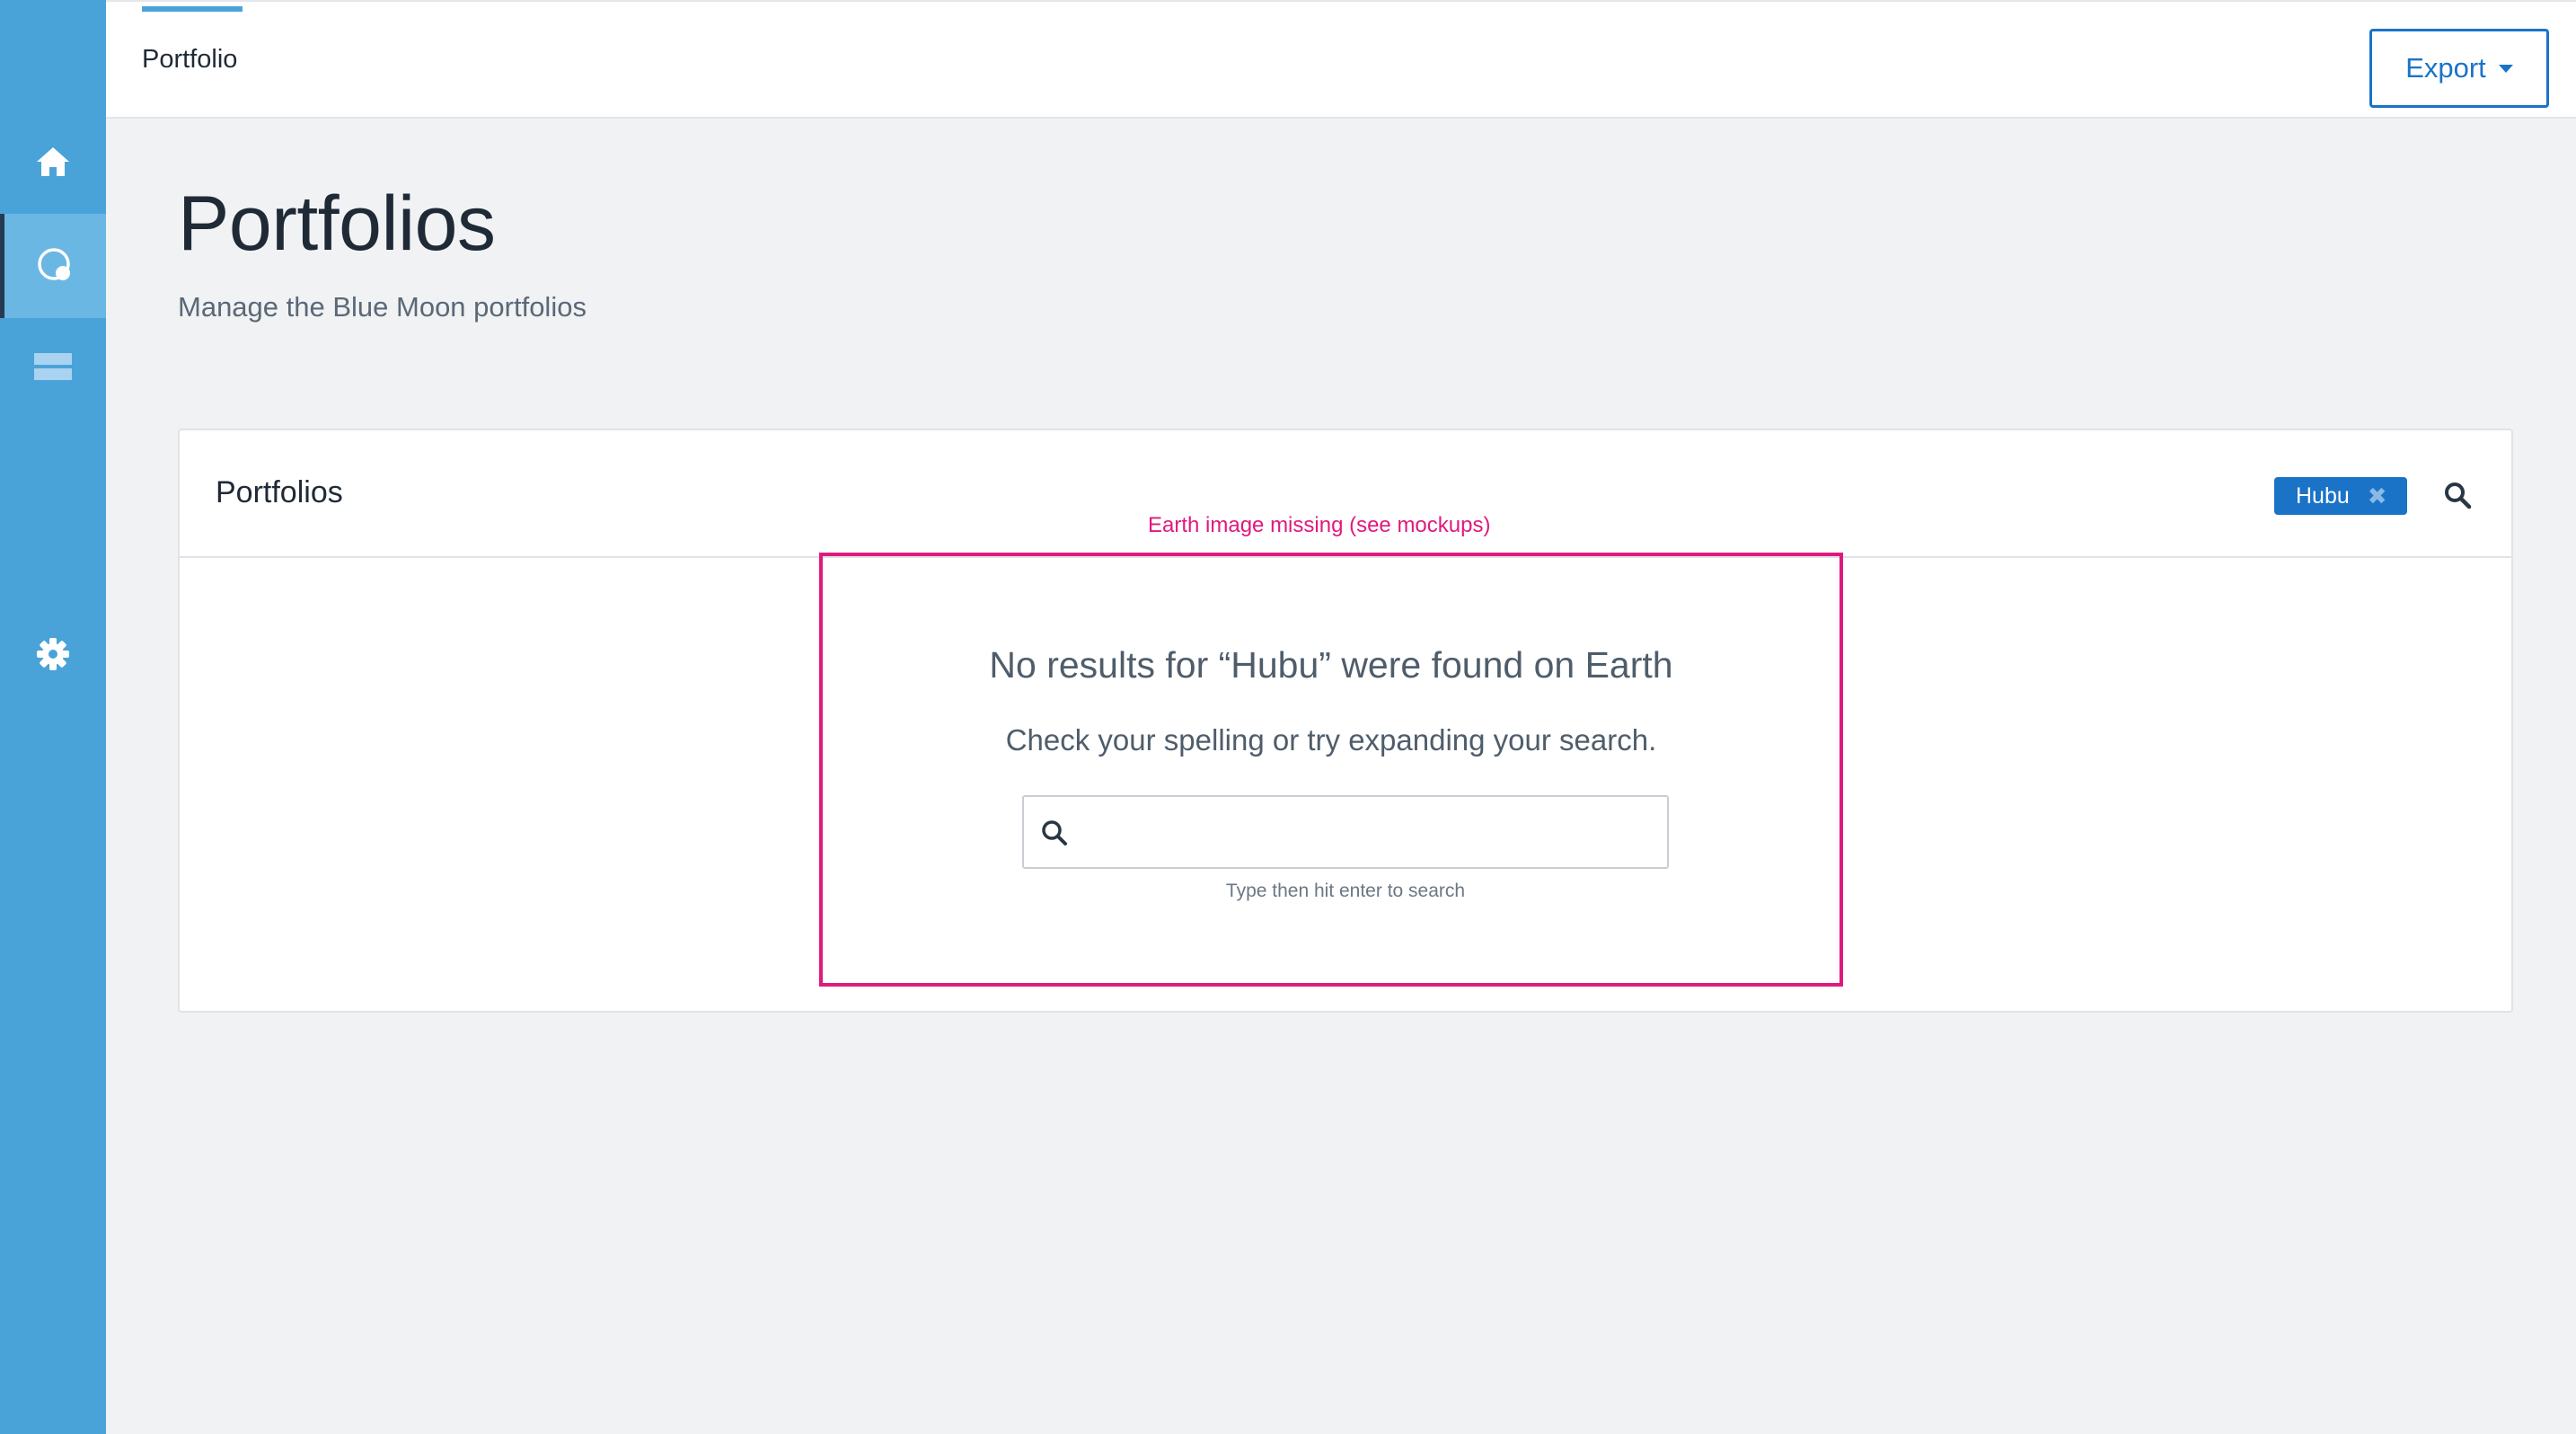 Image resolution: width=2576 pixels, height=1434 pixels. I want to click on export-button: Export, so click(2459, 68).